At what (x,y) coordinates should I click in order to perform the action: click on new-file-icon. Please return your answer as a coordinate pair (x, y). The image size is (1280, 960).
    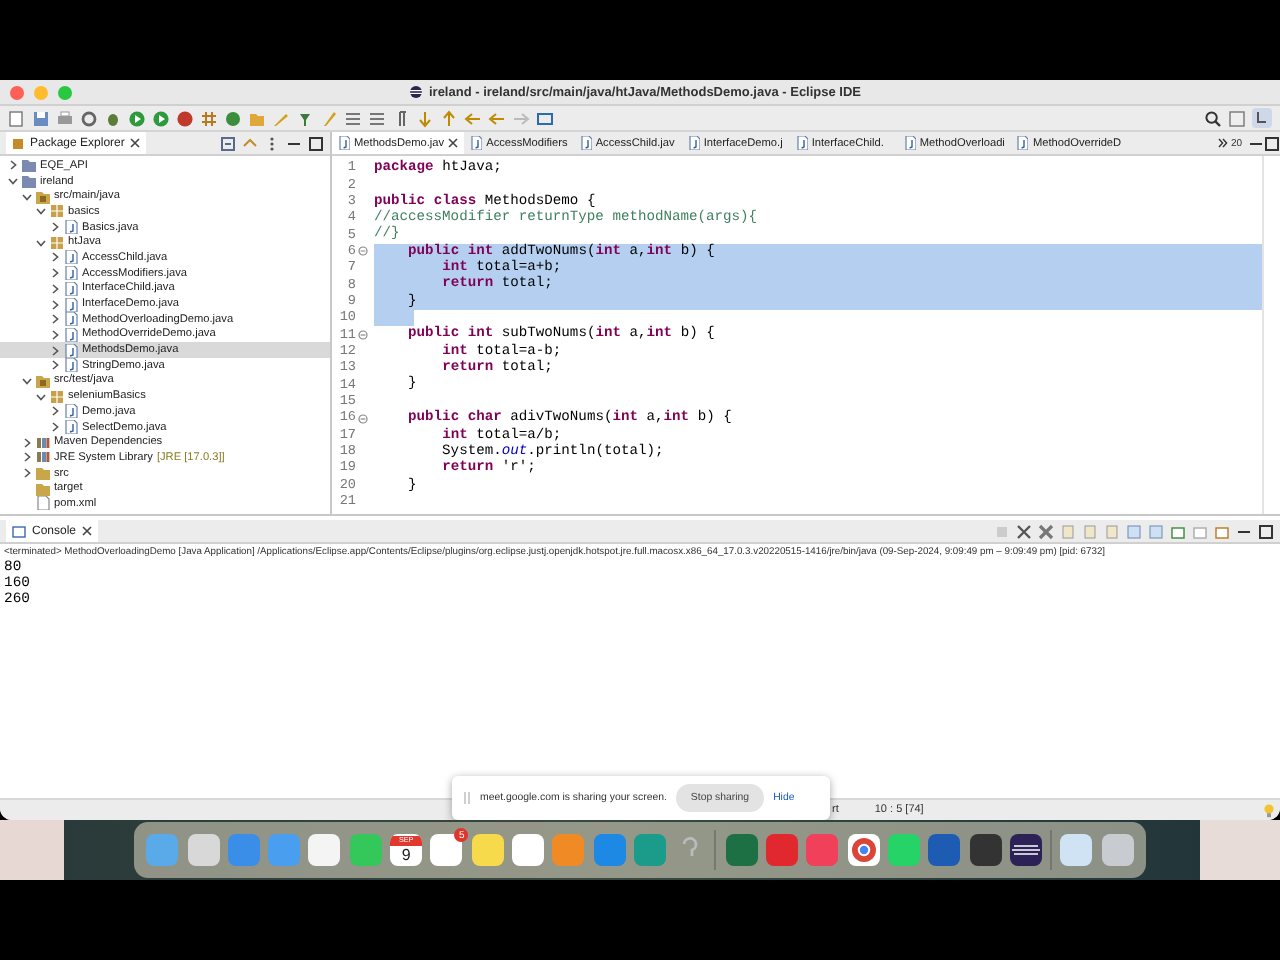
    Looking at the image, I should click on (17, 118).